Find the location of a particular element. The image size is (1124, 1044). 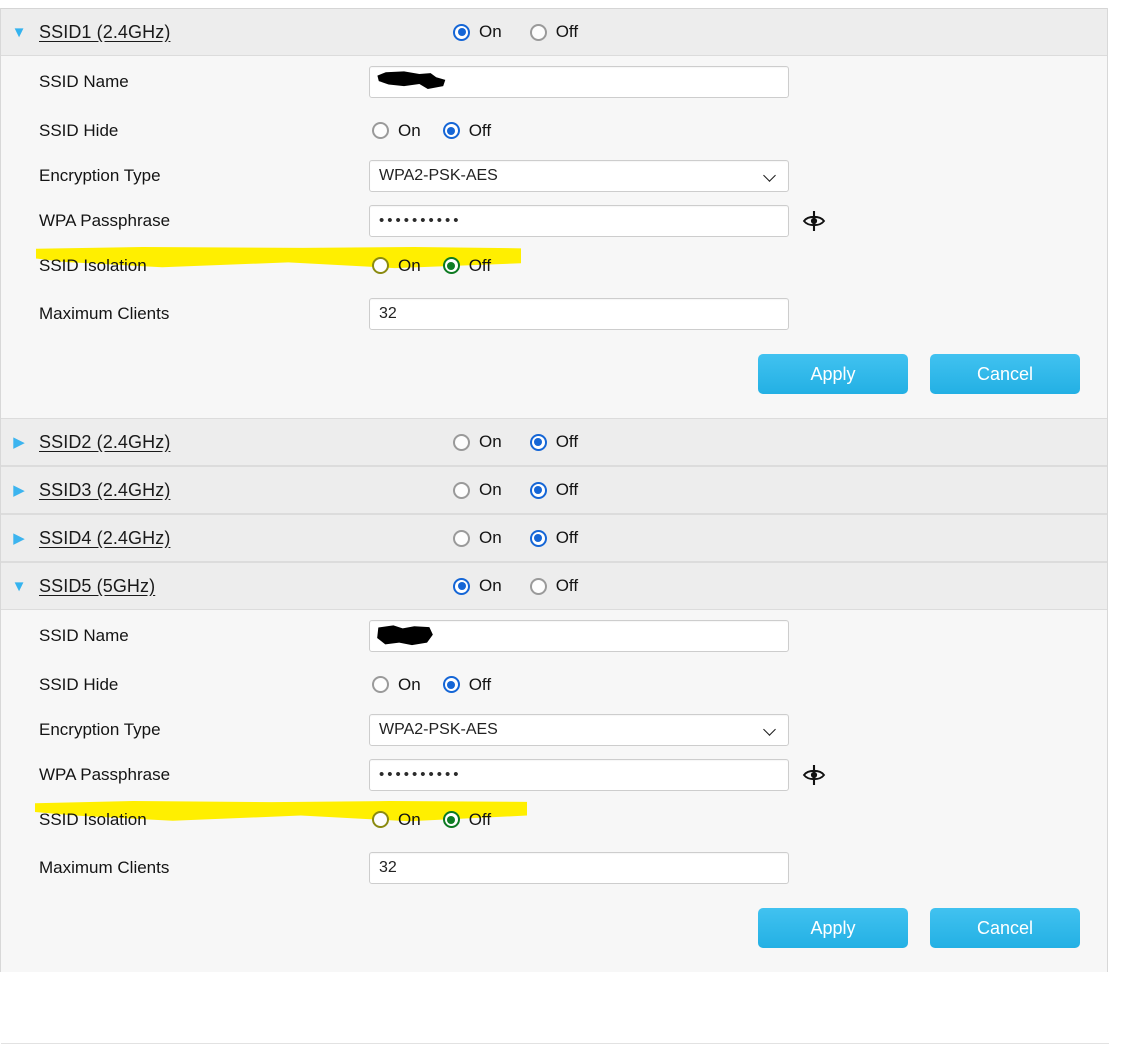

radio-ssid3-off: Off is located at coordinates (554, 490).